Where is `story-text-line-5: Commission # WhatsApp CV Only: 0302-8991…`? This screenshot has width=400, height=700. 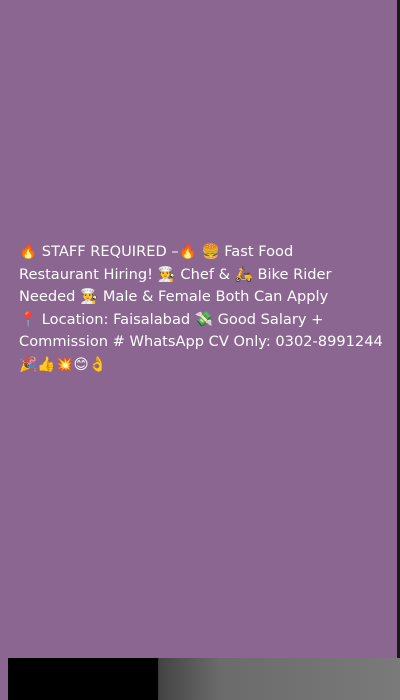 story-text-line-5: Commission # WhatsApp CV Only: 0302-8991… is located at coordinates (201, 341).